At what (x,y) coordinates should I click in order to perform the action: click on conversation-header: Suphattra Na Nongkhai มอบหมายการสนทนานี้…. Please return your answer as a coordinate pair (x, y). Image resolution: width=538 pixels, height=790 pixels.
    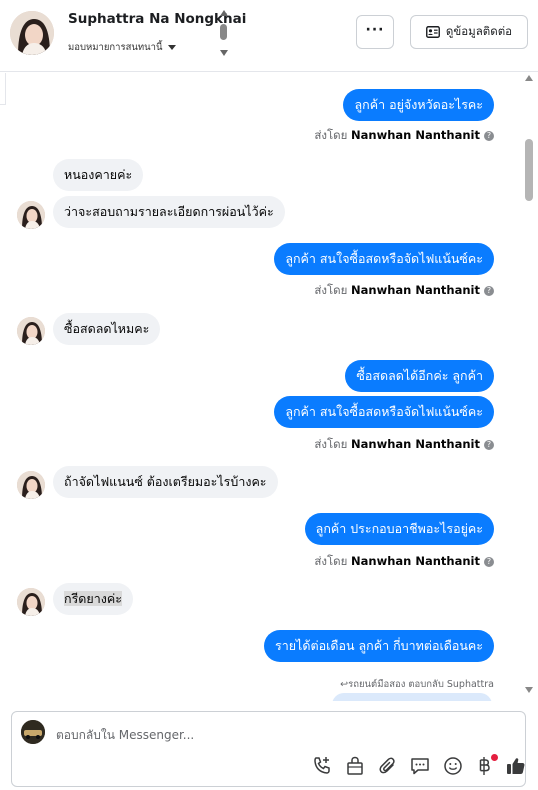
    Looking at the image, I should click on (269, 36).